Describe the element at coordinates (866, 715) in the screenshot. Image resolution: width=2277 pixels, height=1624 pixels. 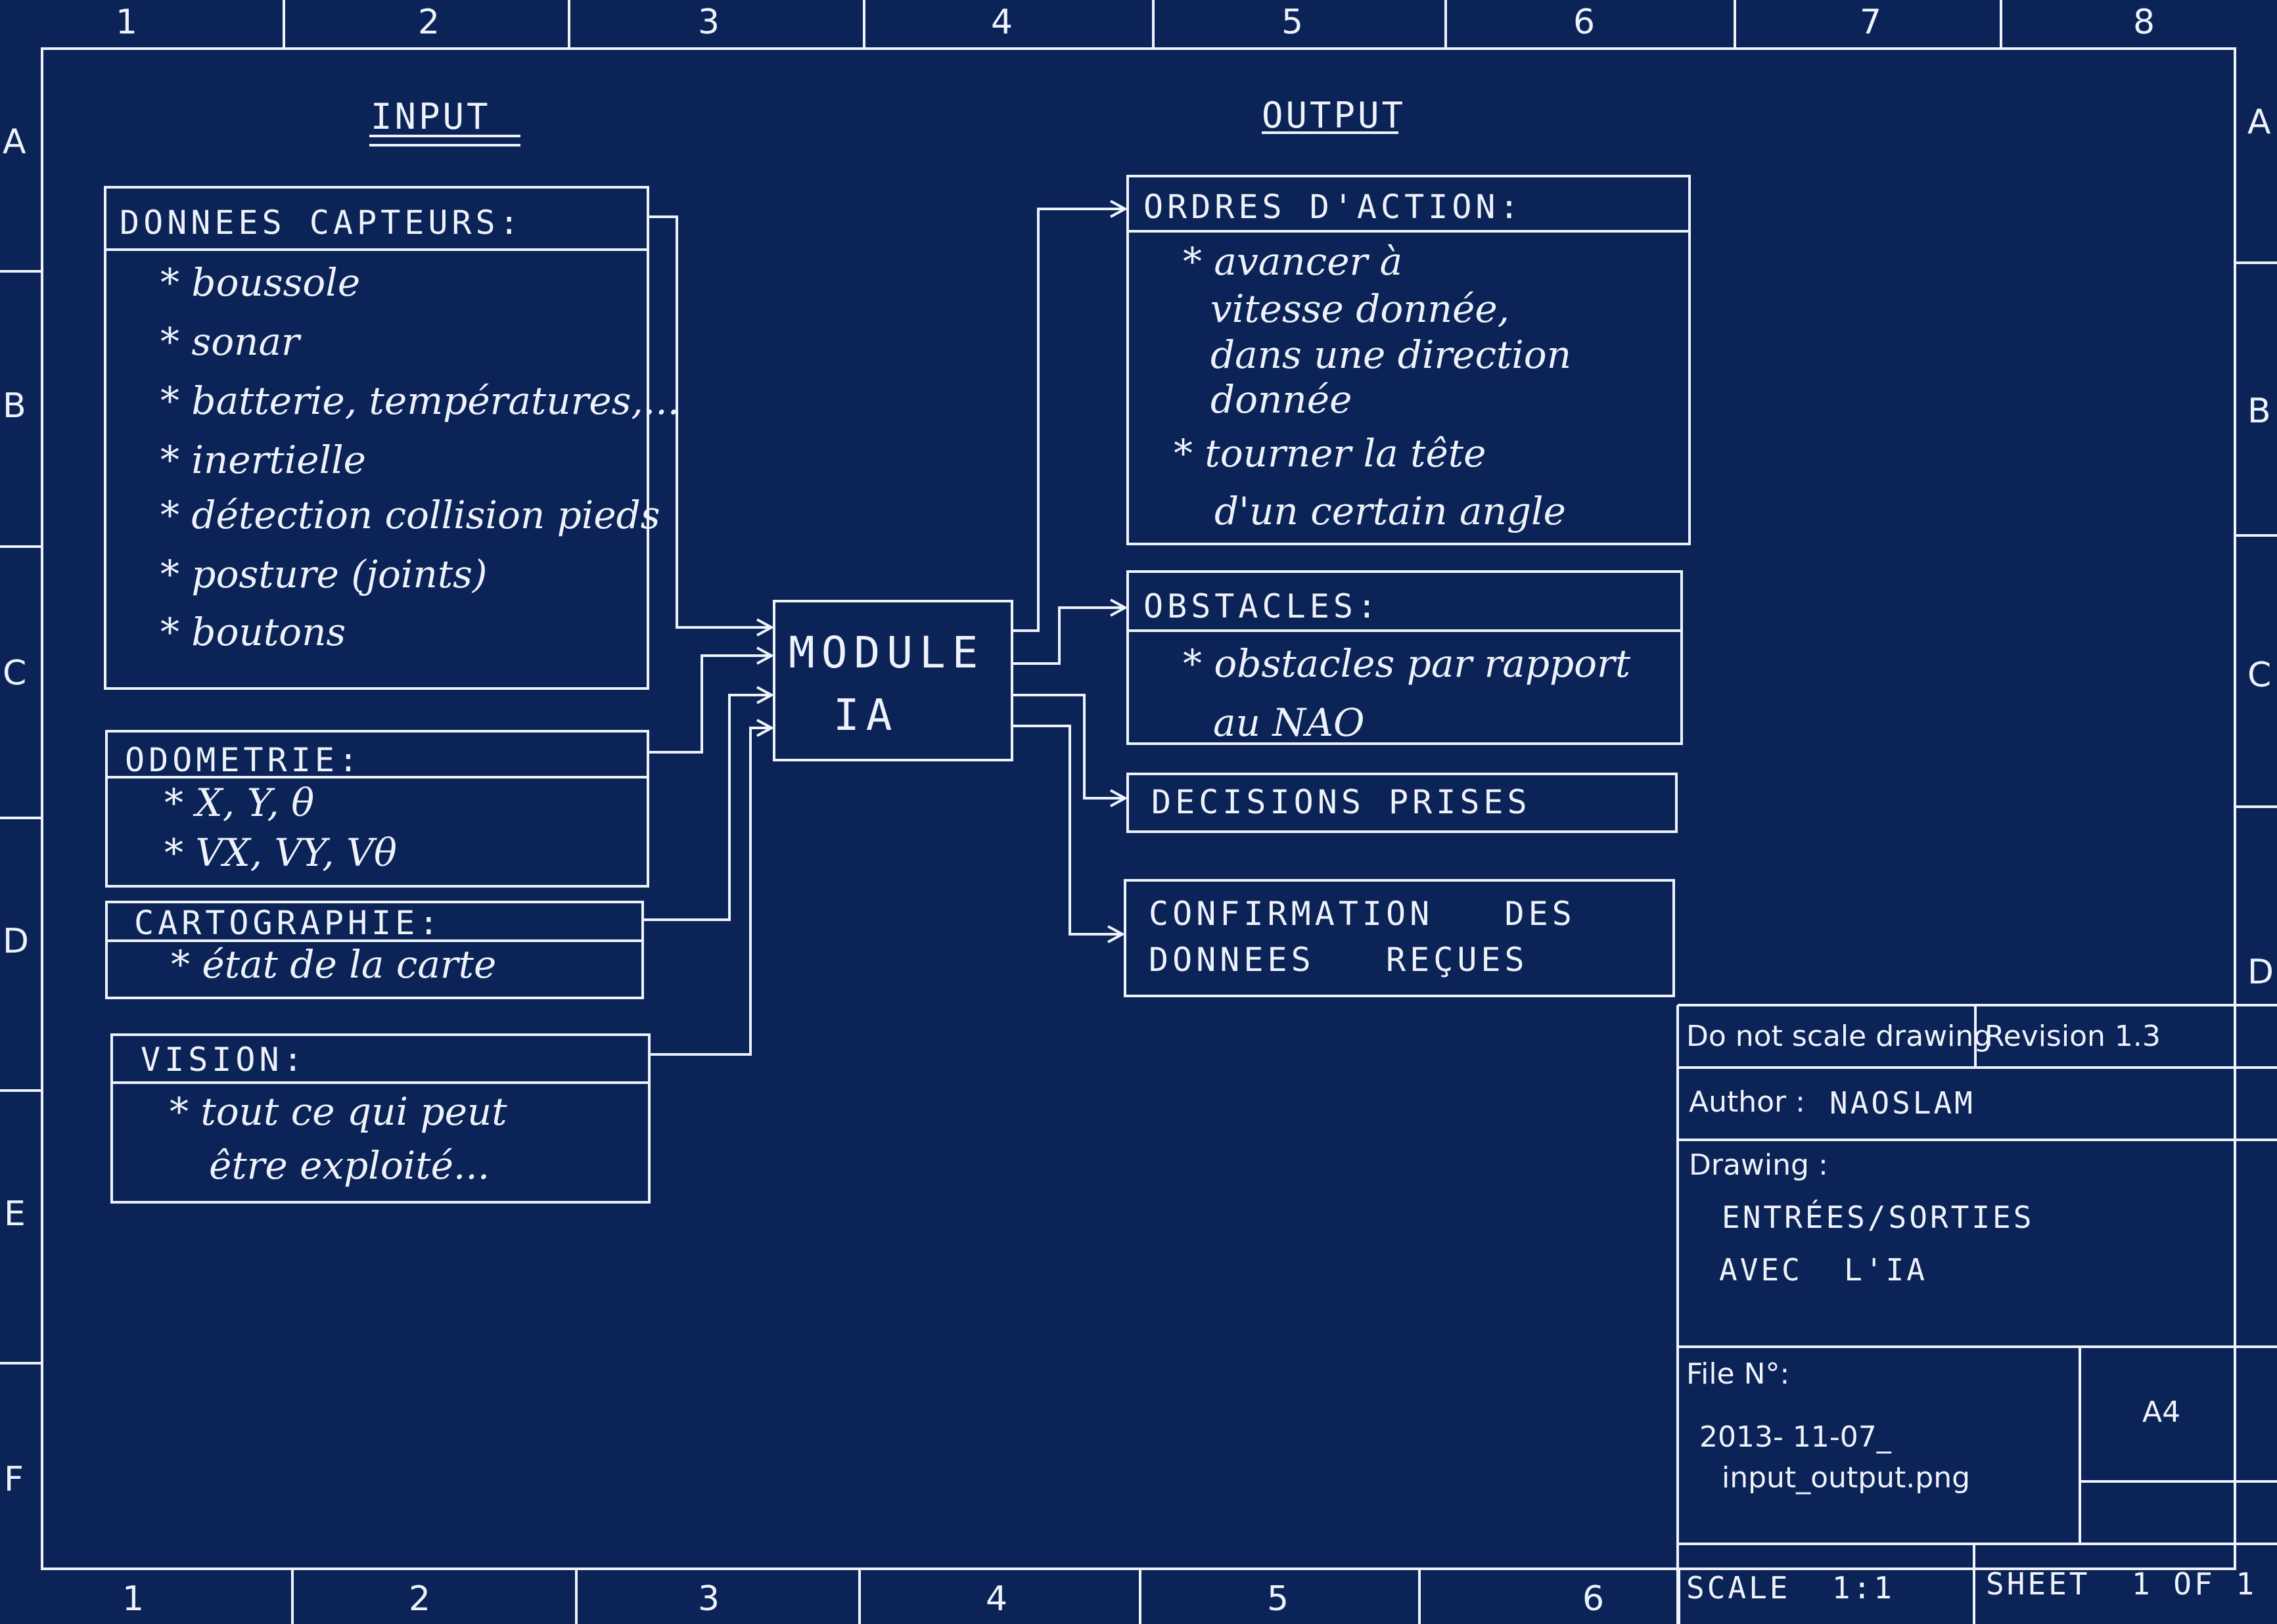
I see `module-label-line2: IA` at that location.